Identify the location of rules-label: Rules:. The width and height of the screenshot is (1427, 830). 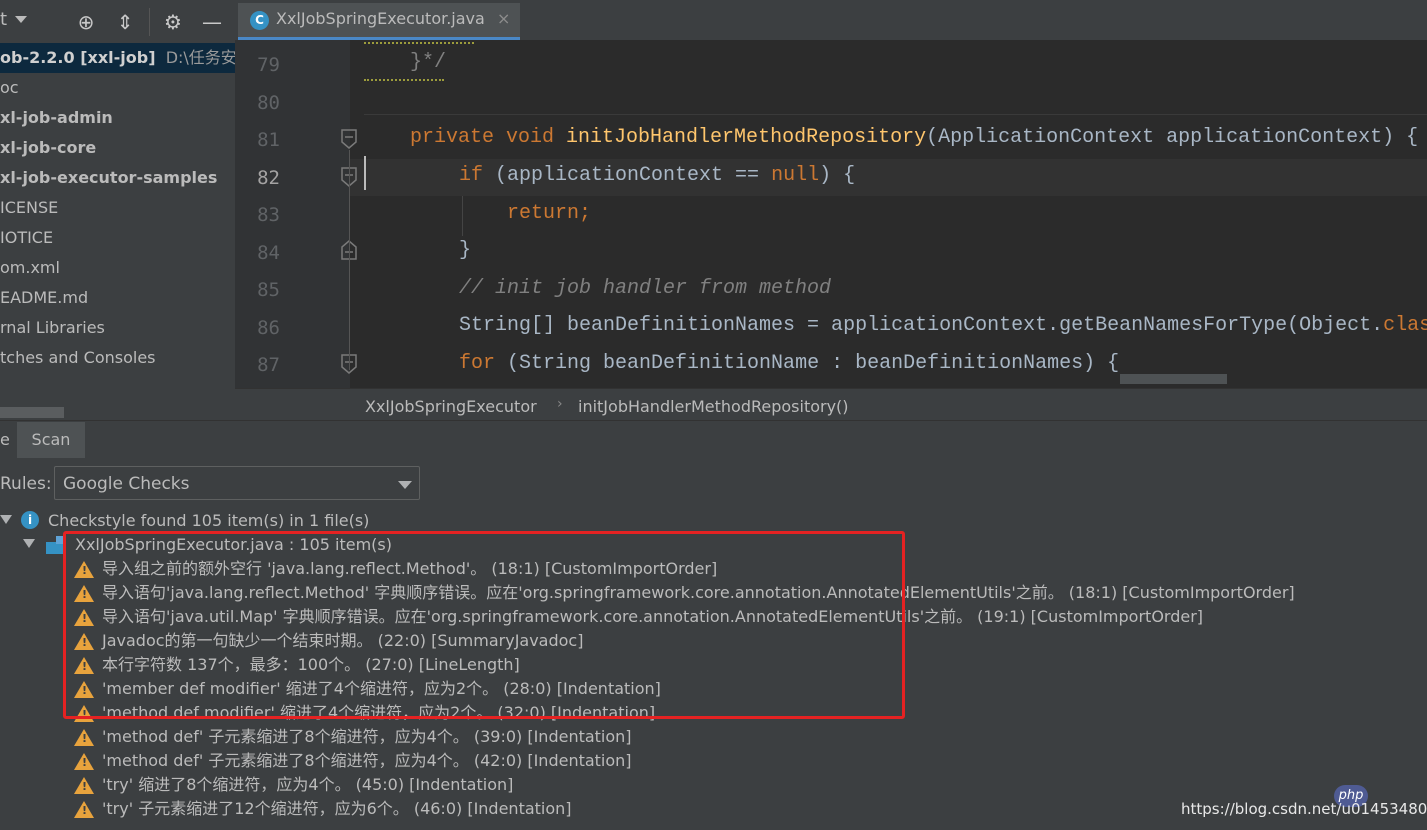
(26, 484).